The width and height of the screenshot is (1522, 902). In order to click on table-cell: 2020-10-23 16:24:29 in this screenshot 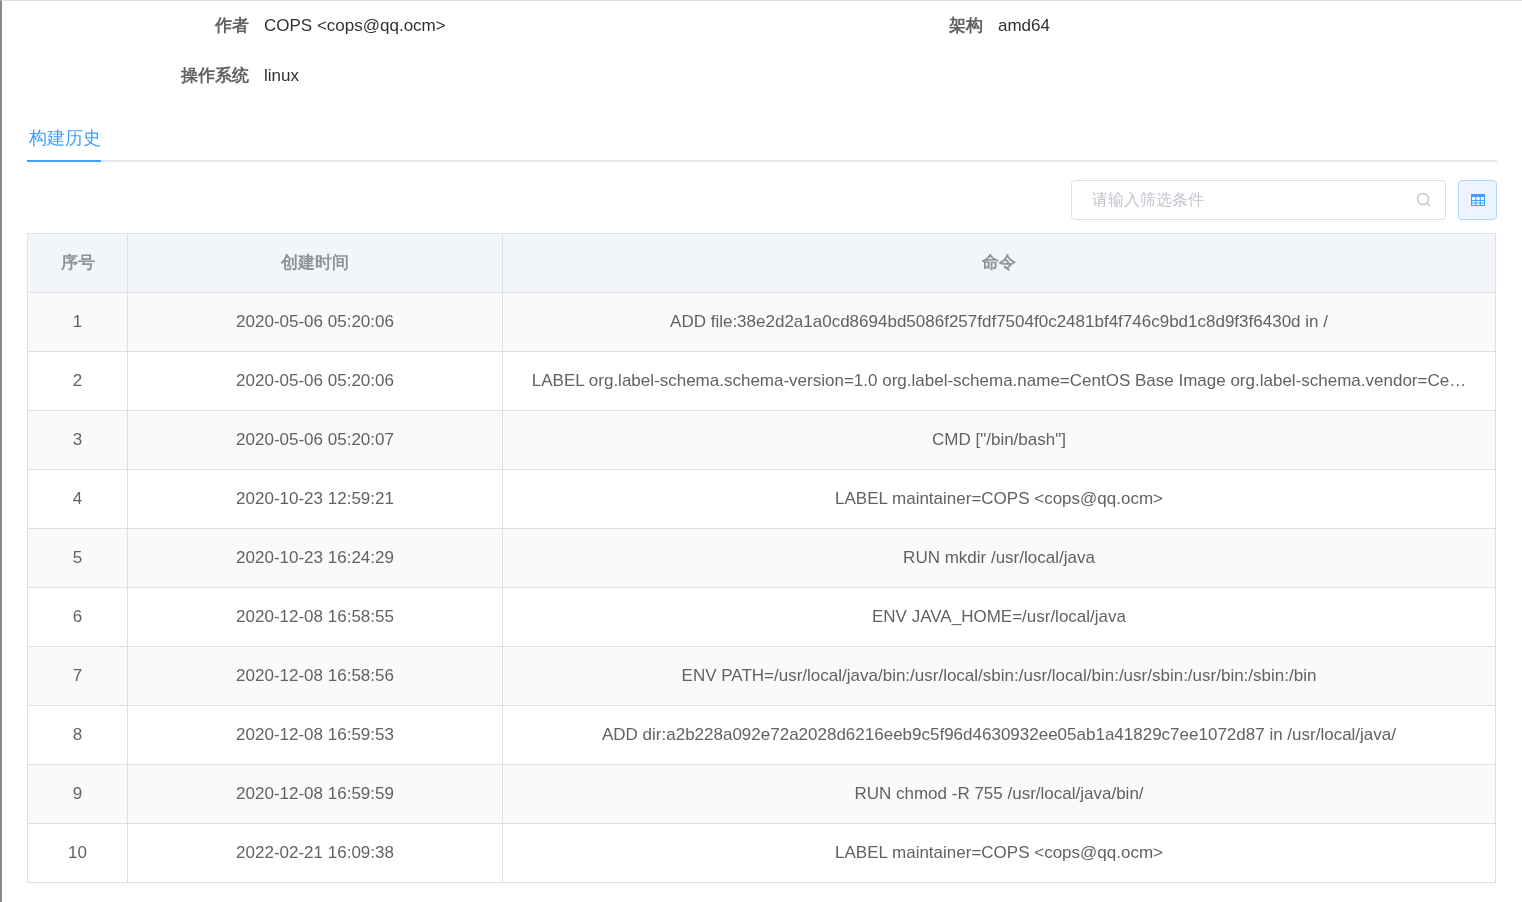, I will do `click(315, 558)`.